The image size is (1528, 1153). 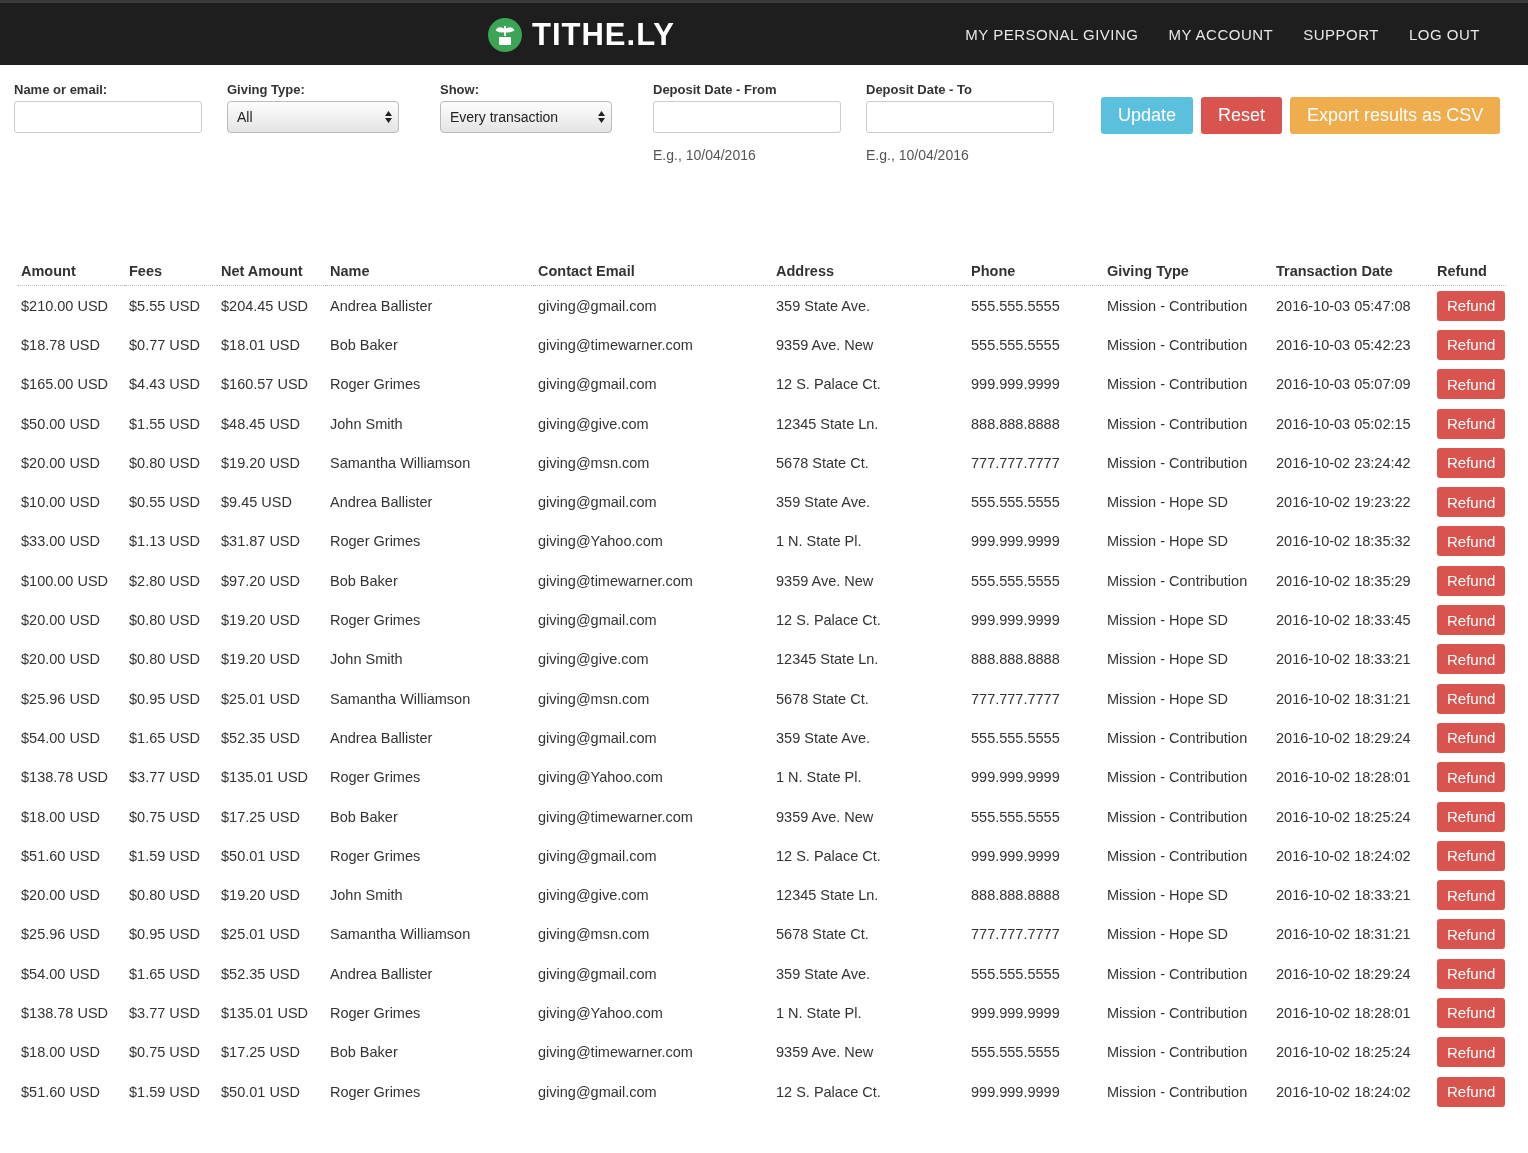 I want to click on nav-link: SUPPORT, so click(x=1341, y=34).